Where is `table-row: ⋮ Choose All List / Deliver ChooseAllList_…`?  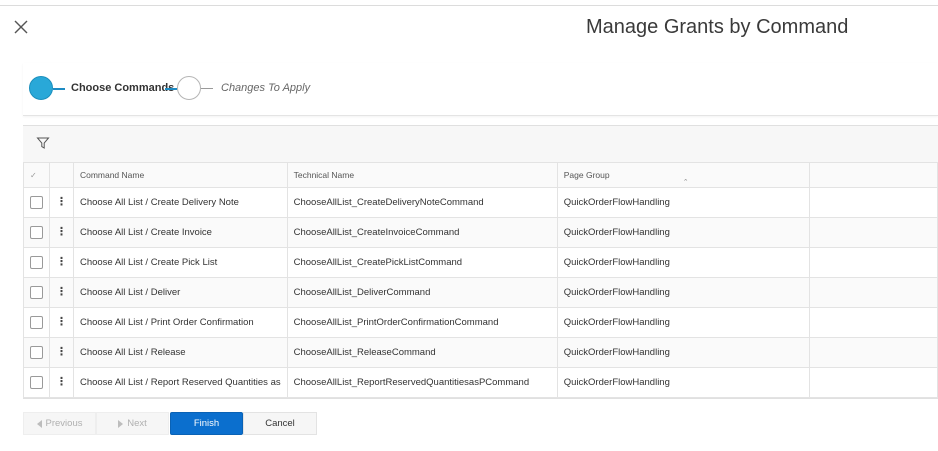
table-row: ⋮ Choose All List / Deliver ChooseAllList_… is located at coordinates (480, 292).